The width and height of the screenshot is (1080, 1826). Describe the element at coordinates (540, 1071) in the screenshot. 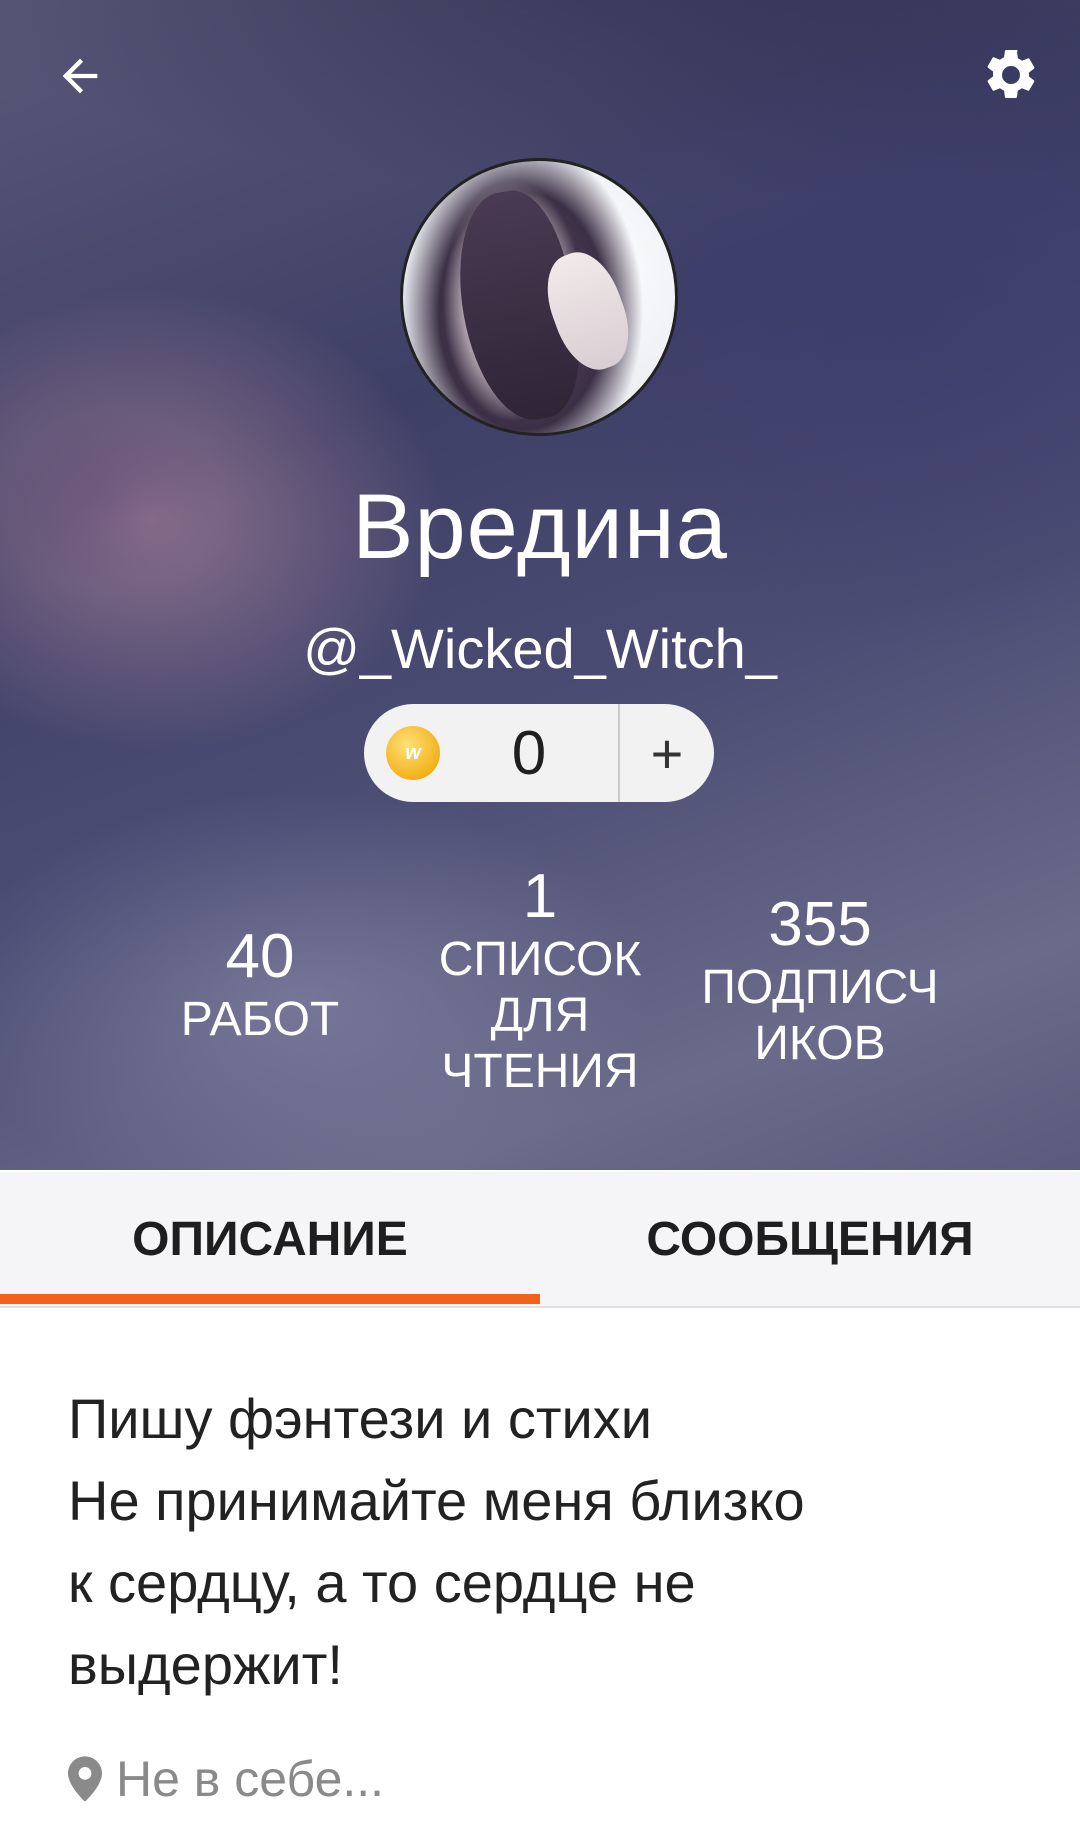

I see `stat-reading-lists-label-line: ЧТЕНИЯ` at that location.